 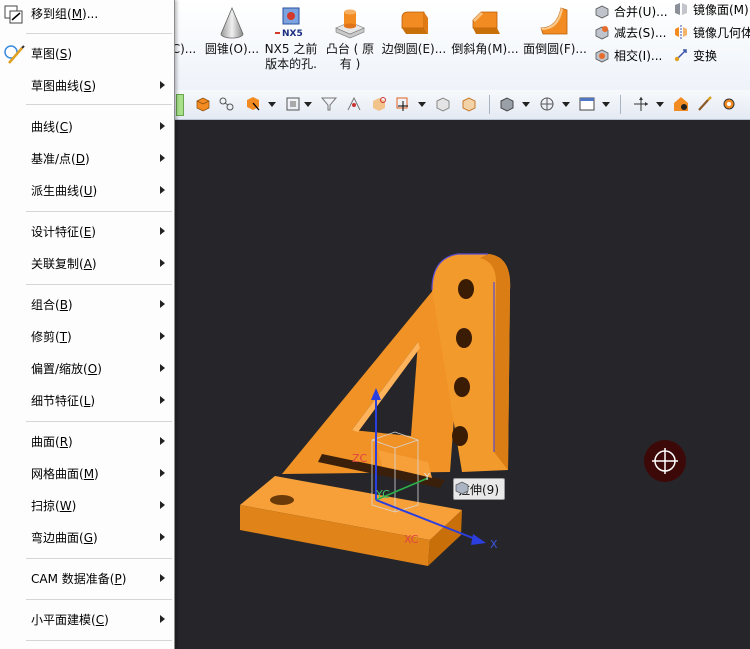 I want to click on view-orientation-dropdown, so click(x=566, y=104).